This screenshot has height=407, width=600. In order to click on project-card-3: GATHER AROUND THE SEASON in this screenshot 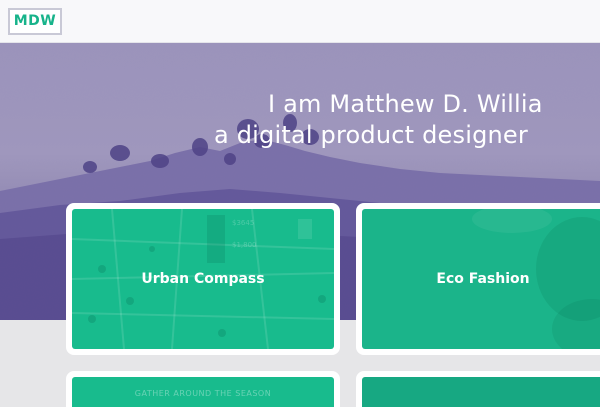, I will do `click(203, 389)`.